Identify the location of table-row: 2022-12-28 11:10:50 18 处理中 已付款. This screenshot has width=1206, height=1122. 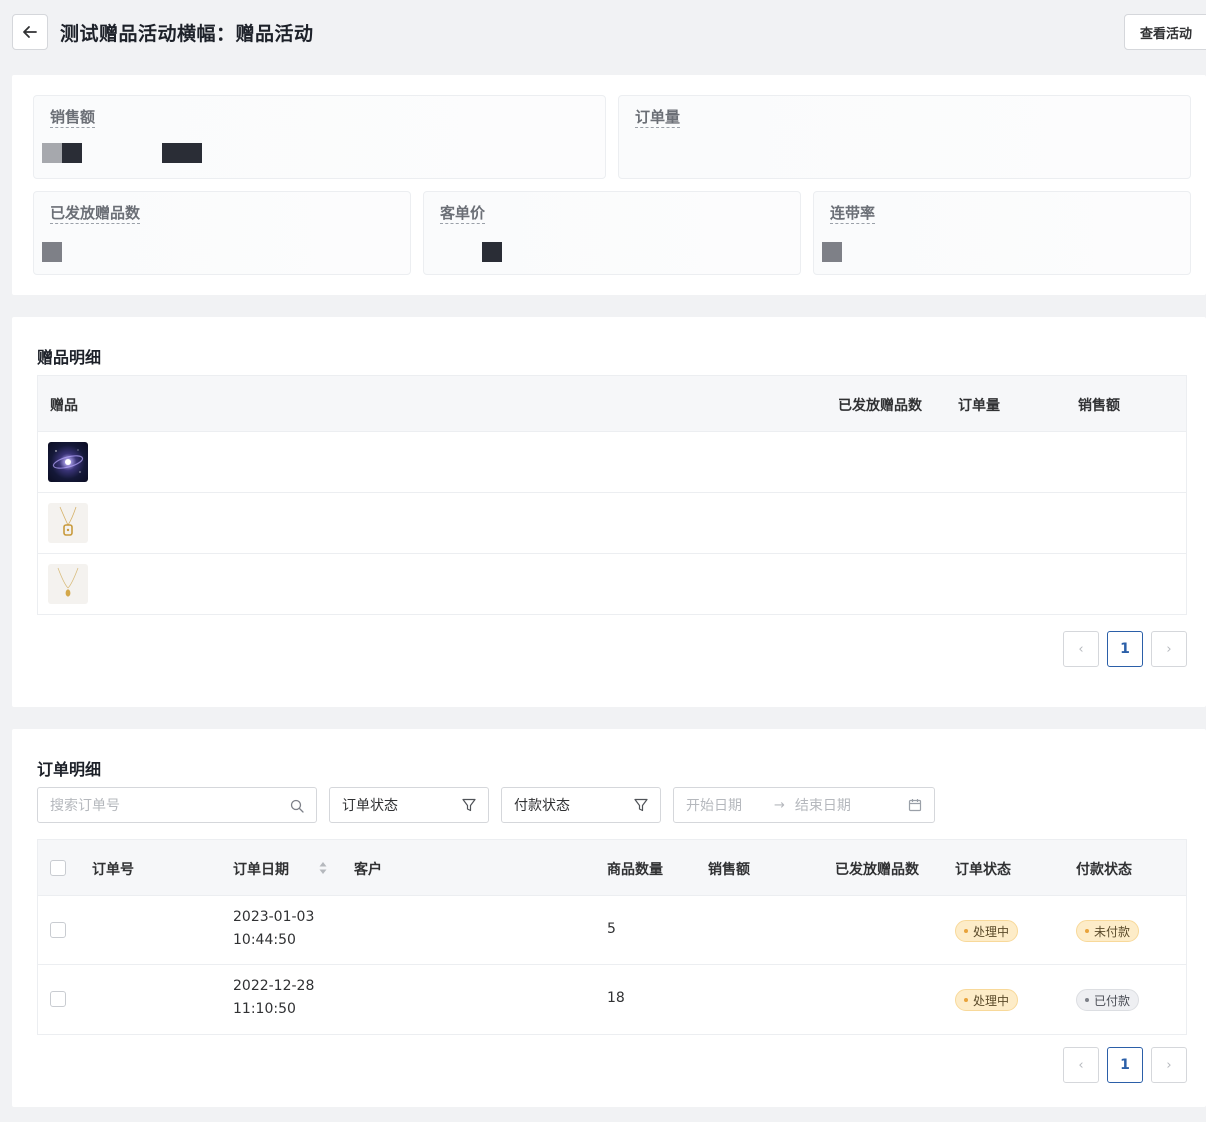
(612, 999).